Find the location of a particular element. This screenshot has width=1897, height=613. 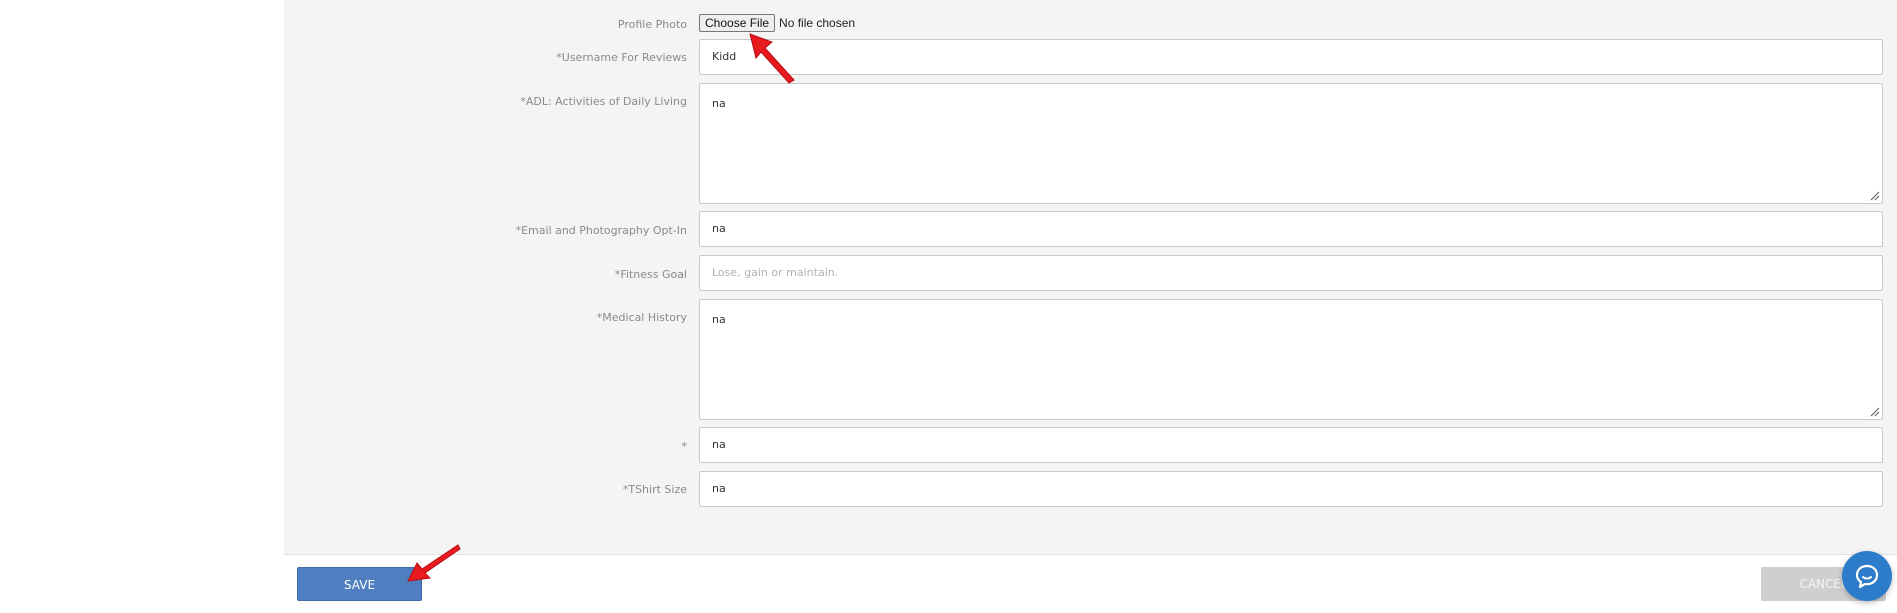

tshirt-size-value: na is located at coordinates (719, 488).